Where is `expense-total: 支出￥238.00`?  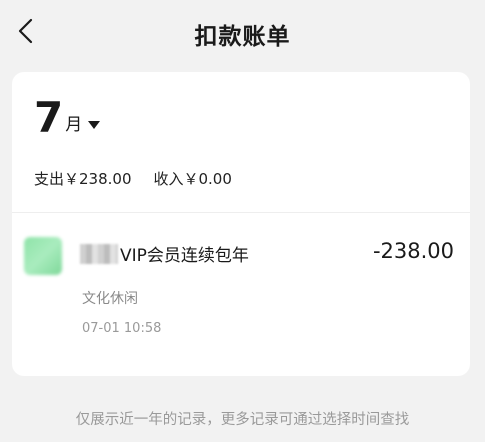 expense-total: 支出￥238.00 is located at coordinates (83, 179).